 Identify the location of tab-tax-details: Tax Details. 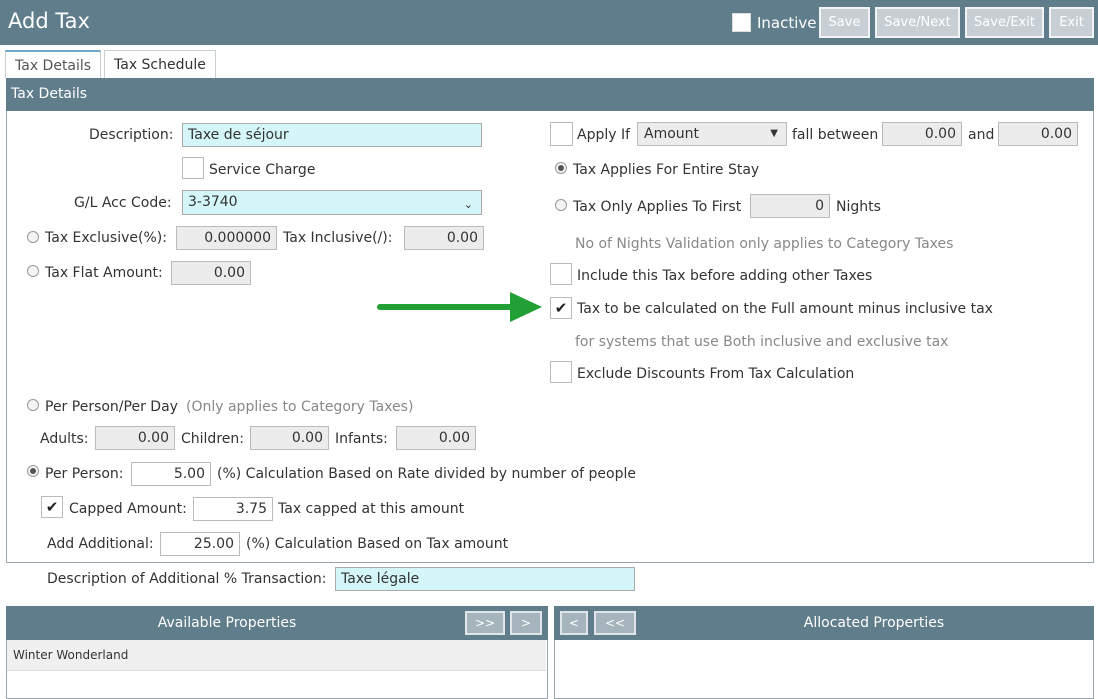
(53, 64).